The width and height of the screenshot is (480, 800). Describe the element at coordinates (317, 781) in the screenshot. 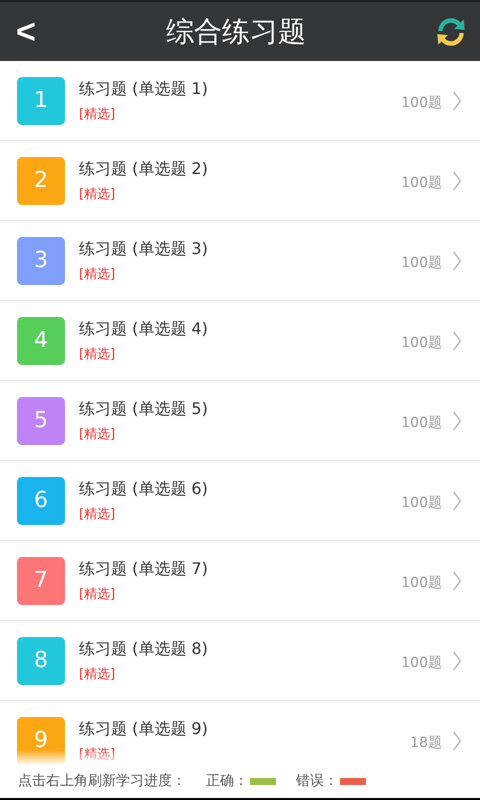

I see `legend-label: 错误：` at that location.